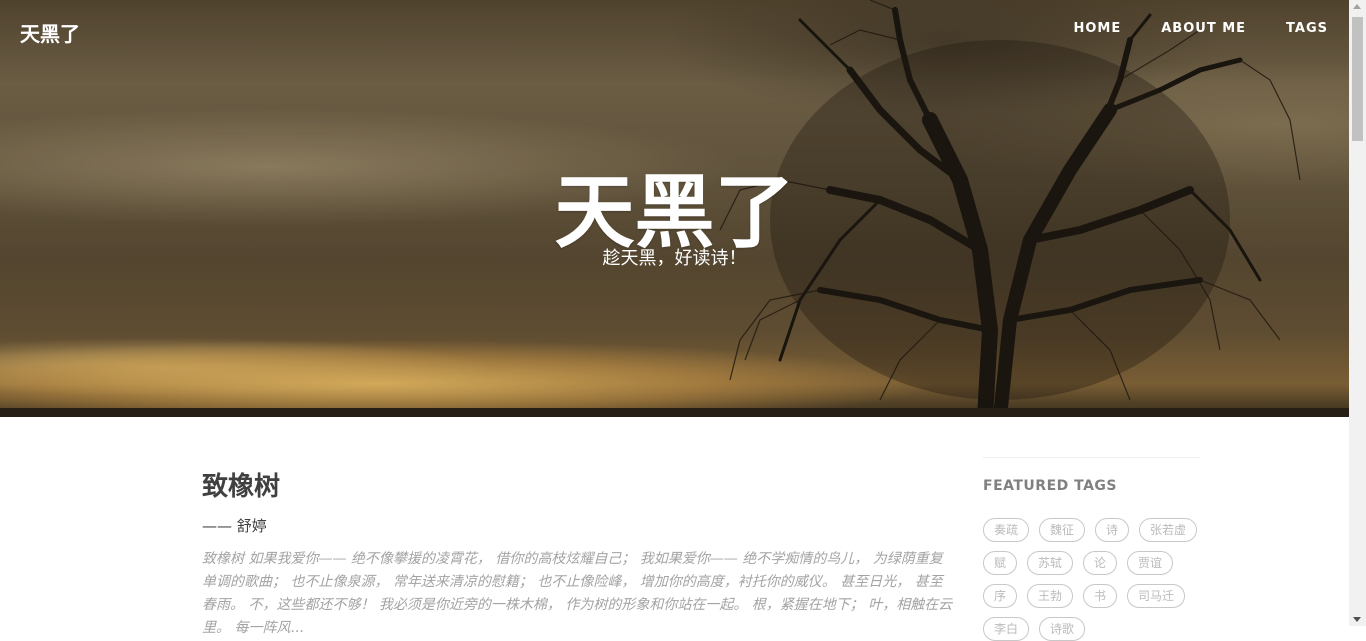  What do you see at coordinates (1357, 619) in the screenshot?
I see `scroll-down-arrow-icon` at bounding box center [1357, 619].